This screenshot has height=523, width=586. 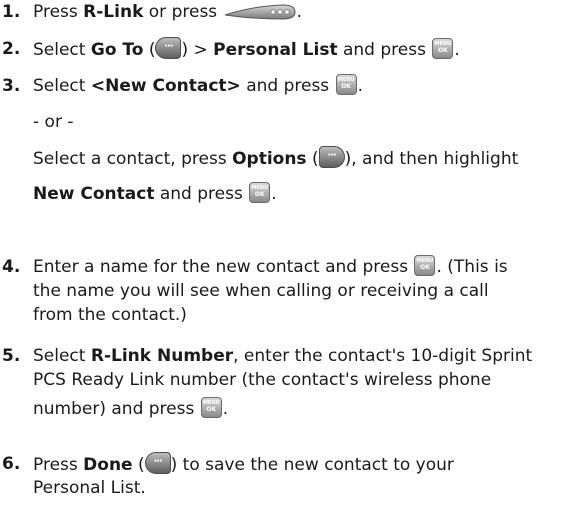 I want to click on rlink-key-icon, so click(x=260, y=15).